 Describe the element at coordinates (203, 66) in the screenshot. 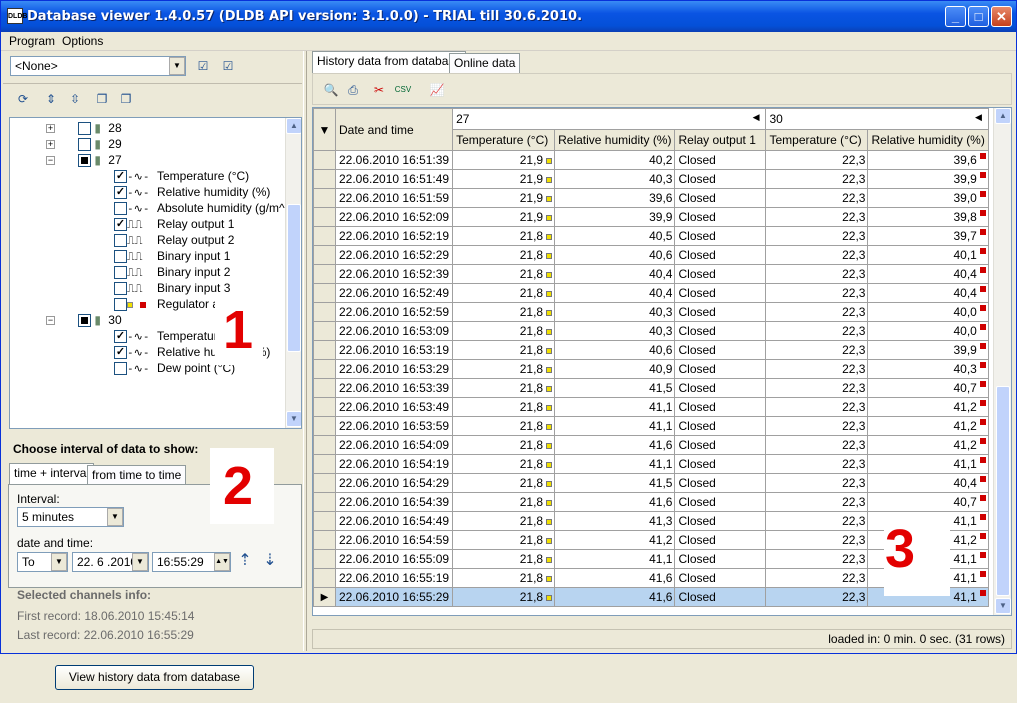

I see `save-selection-icon: ☑` at that location.